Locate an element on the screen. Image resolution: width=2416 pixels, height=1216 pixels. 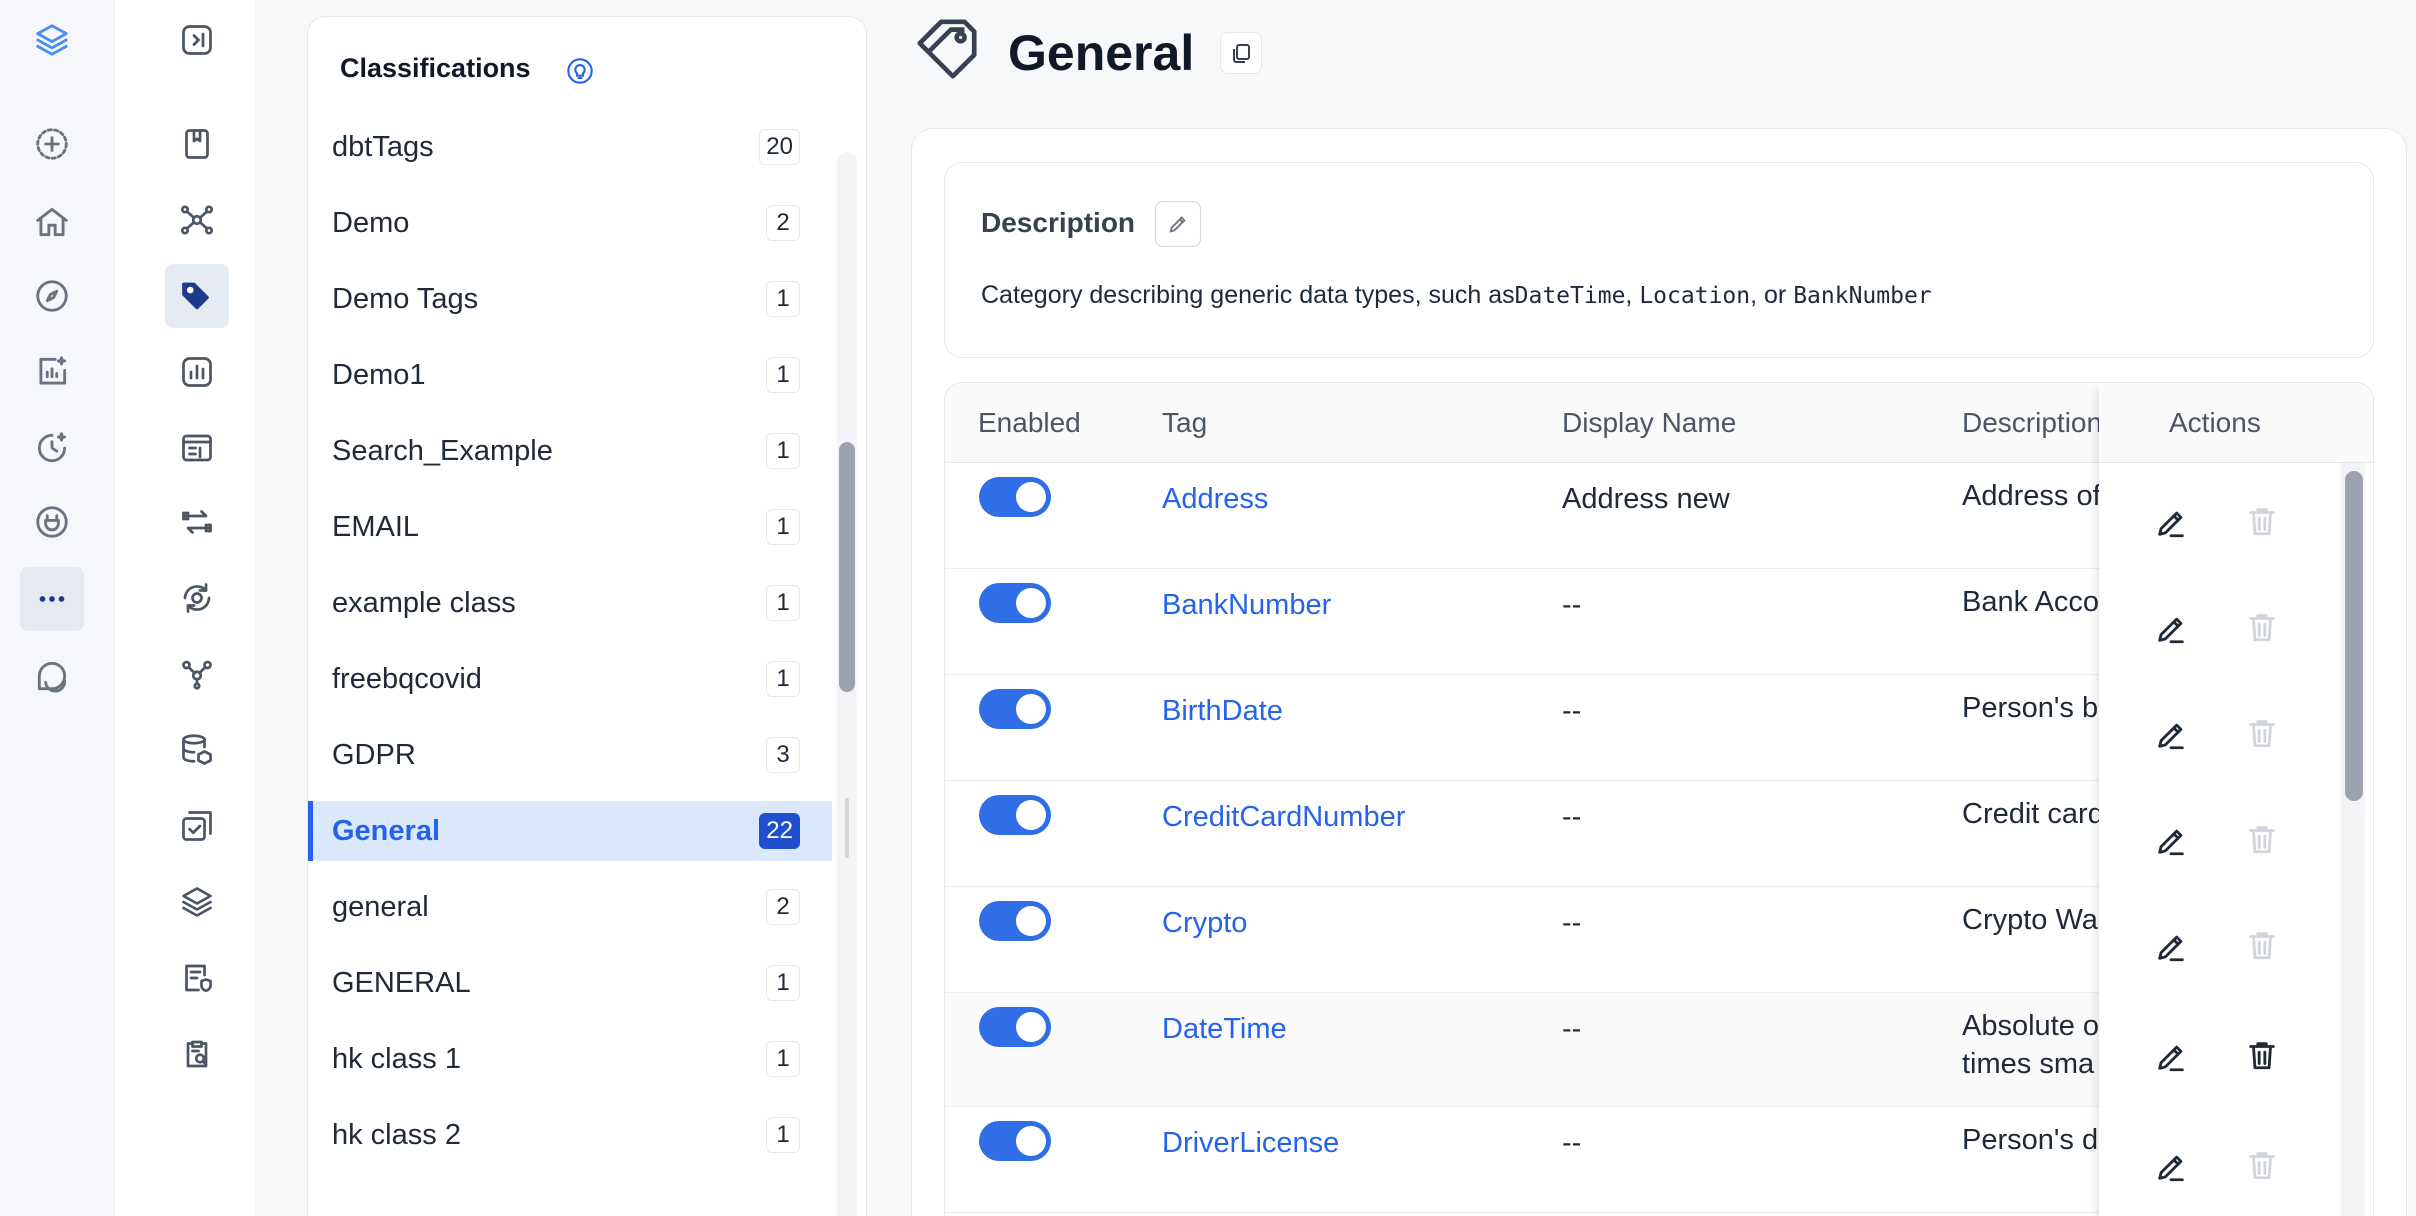
list-scrollbar-thumb is located at coordinates (847, 567).